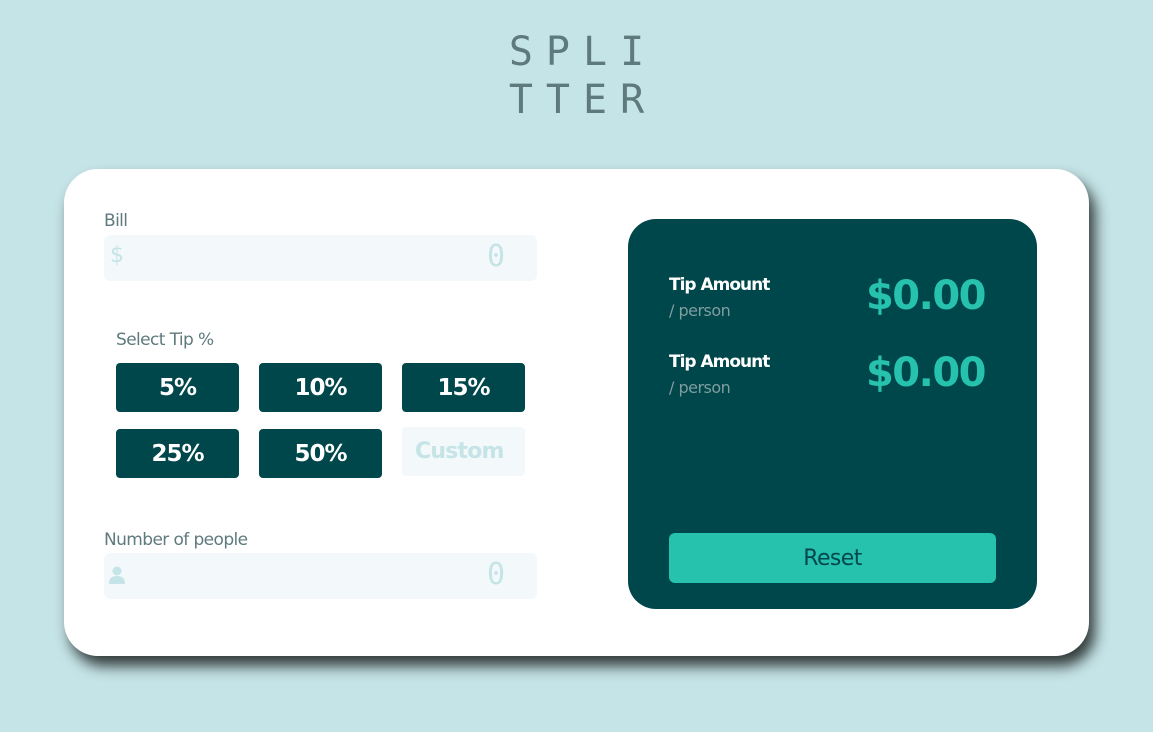  I want to click on logo-line-1: SPLI, so click(583, 52).